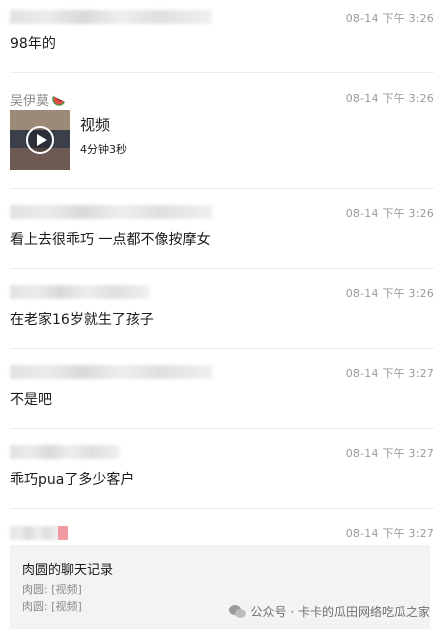 This screenshot has height=632, width=444. What do you see at coordinates (31, 400) in the screenshot?
I see `message-text: 不是吧` at bounding box center [31, 400].